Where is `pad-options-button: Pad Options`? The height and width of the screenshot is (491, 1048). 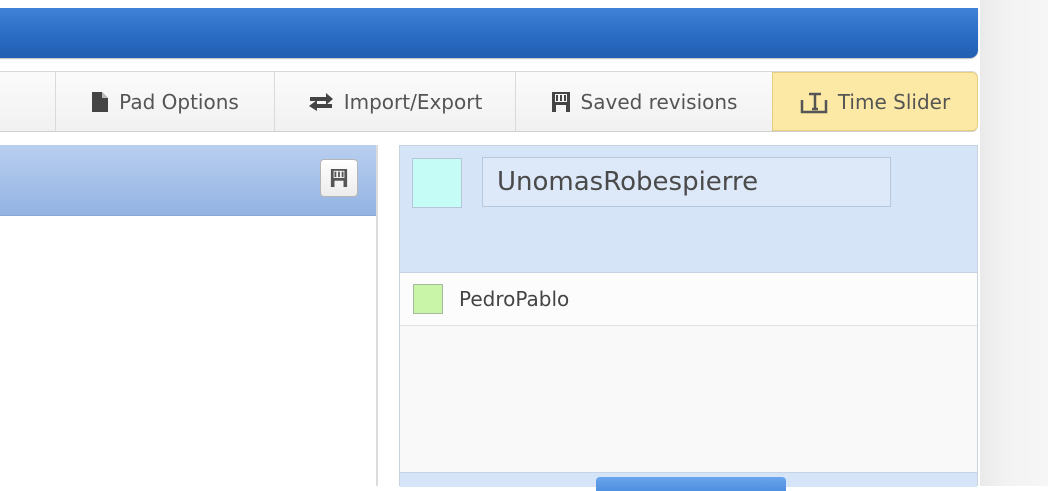 pad-options-button: Pad Options is located at coordinates (164, 101).